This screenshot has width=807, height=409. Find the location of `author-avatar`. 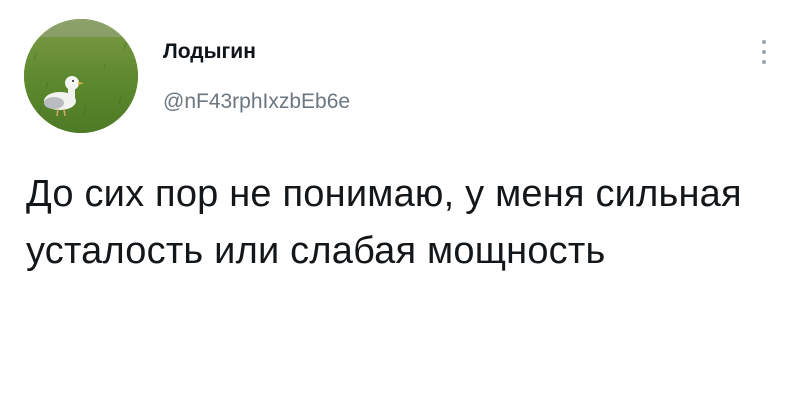

author-avatar is located at coordinates (81, 76).